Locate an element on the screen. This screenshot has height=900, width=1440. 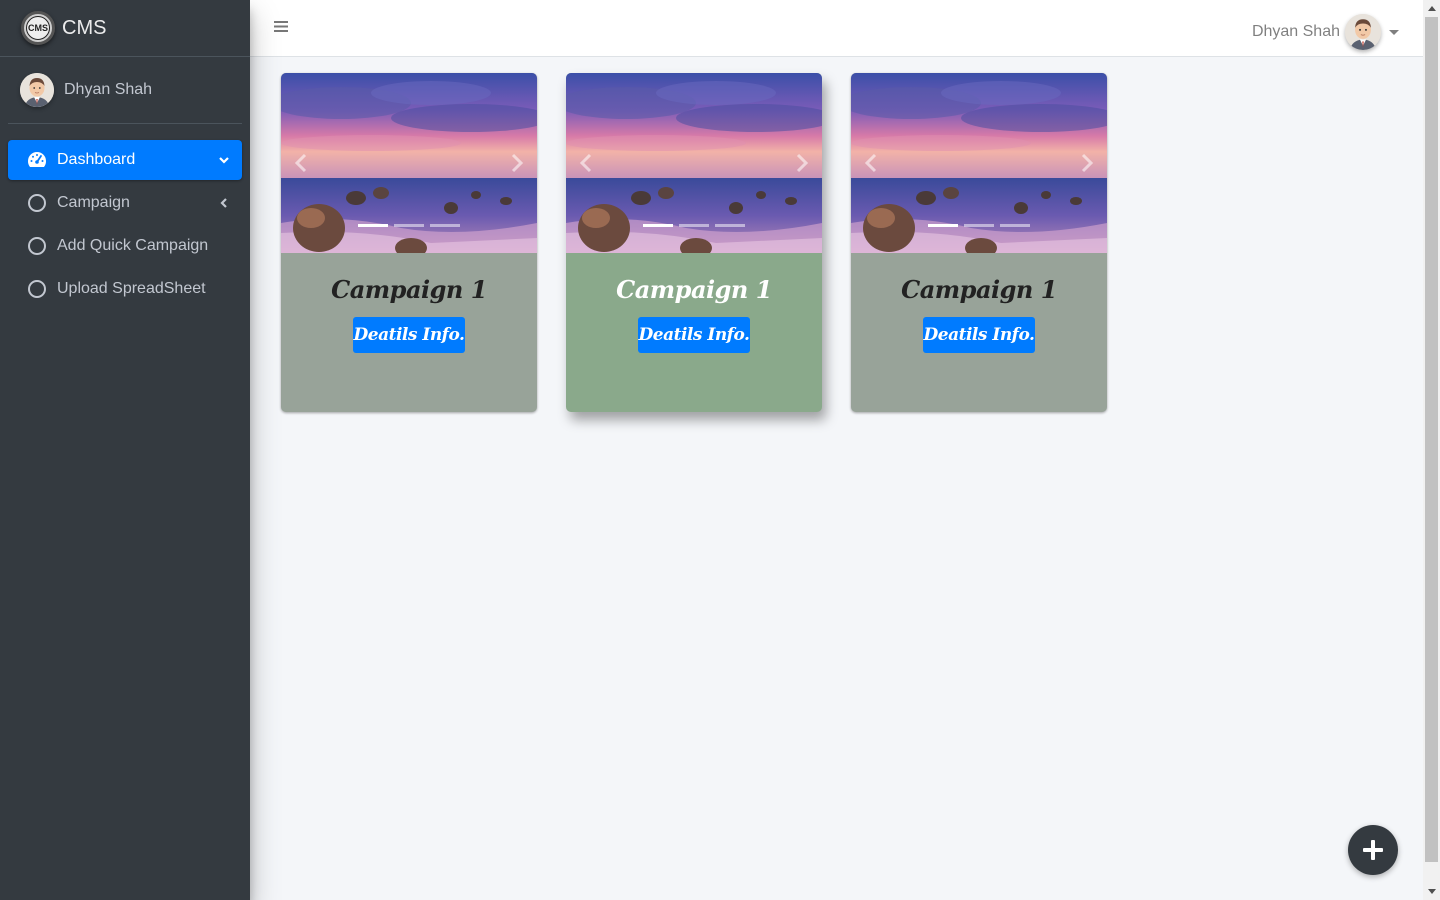
sidebar-item-label: Upload SpreadSheet is located at coordinates (131, 288).